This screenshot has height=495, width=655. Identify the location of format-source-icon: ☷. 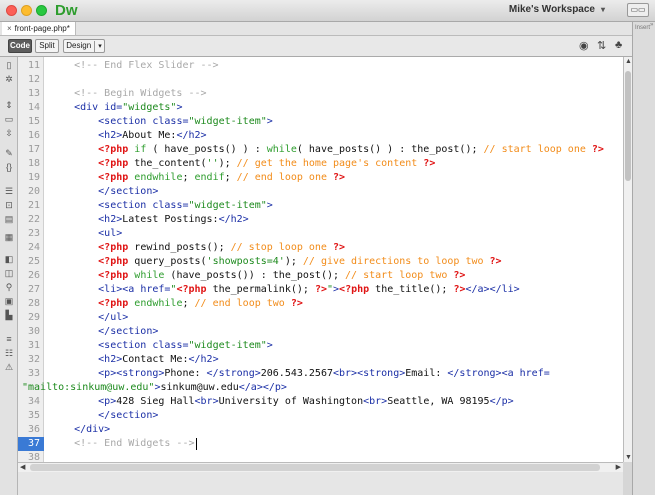
(9, 353).